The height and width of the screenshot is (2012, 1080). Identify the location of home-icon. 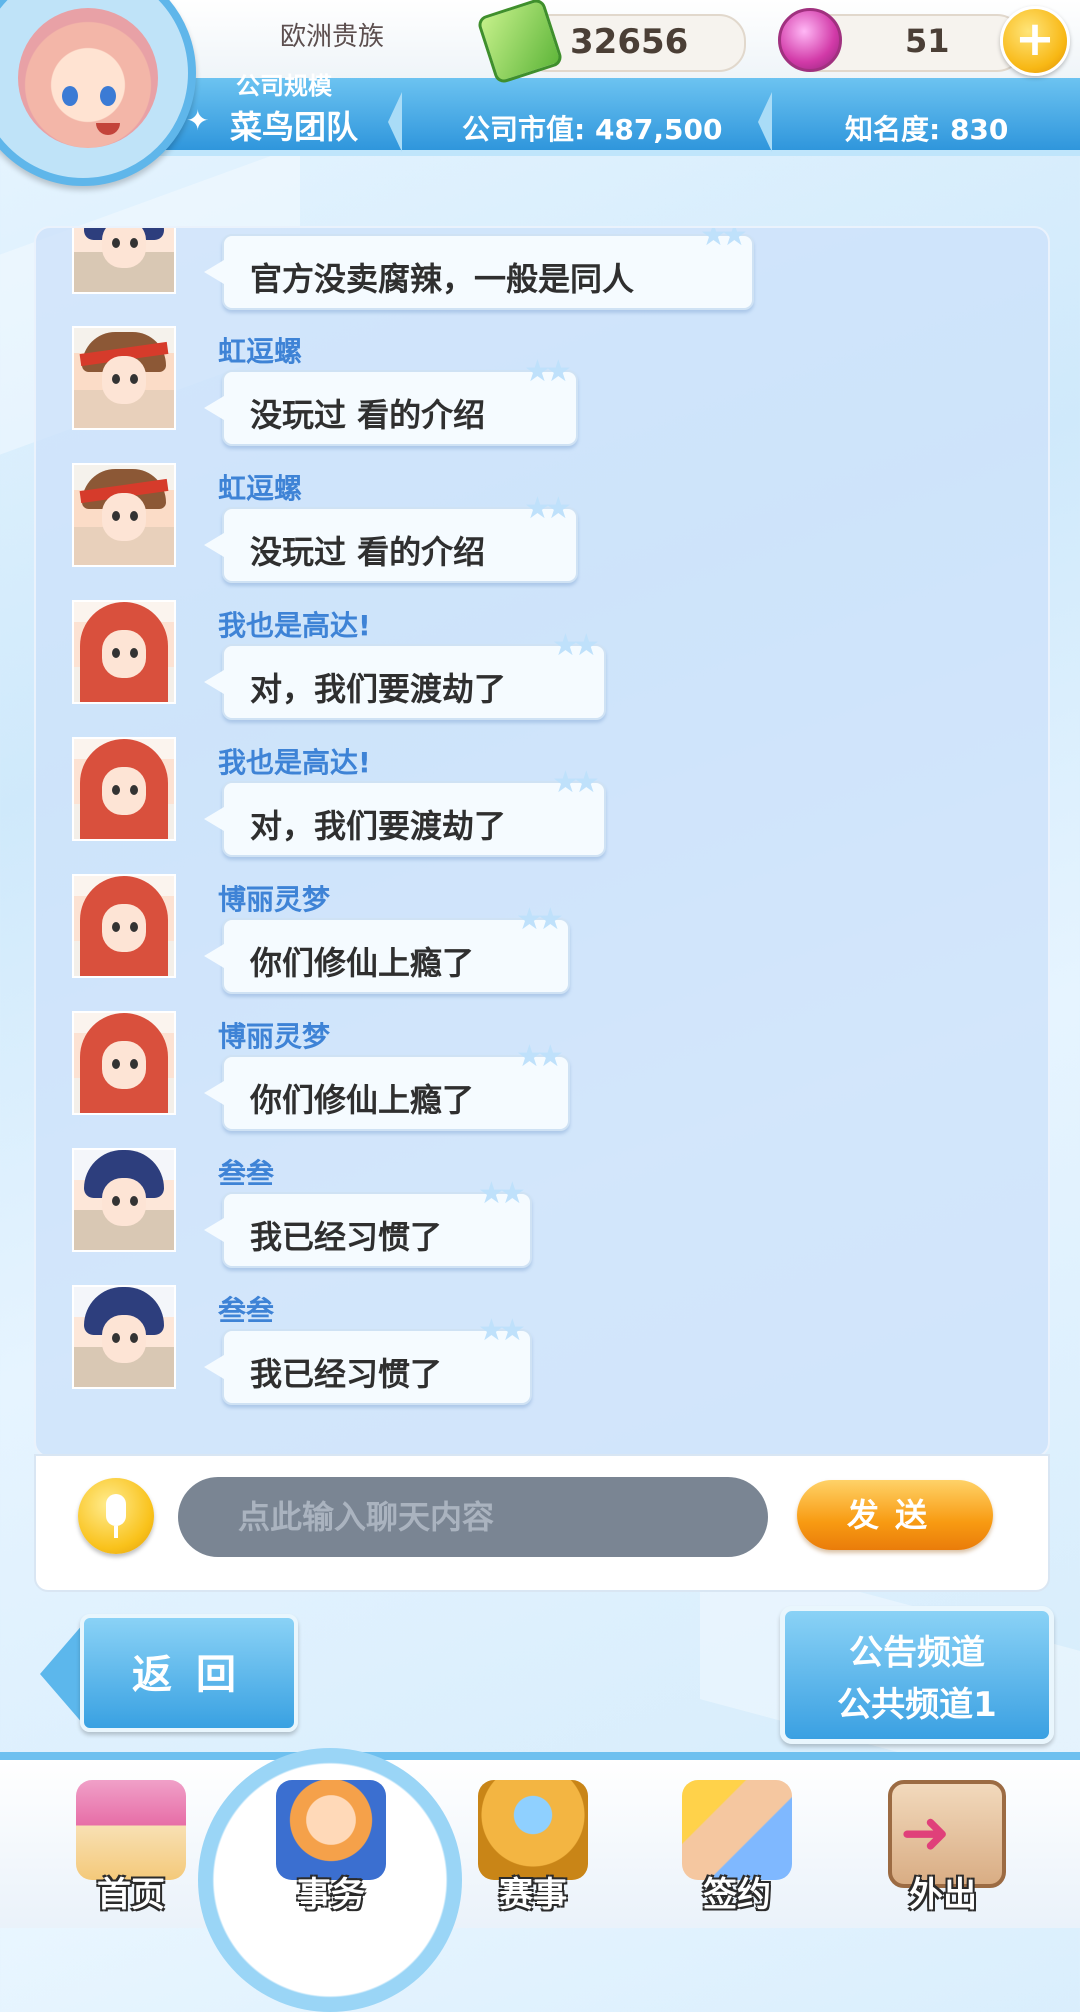
(131, 1830).